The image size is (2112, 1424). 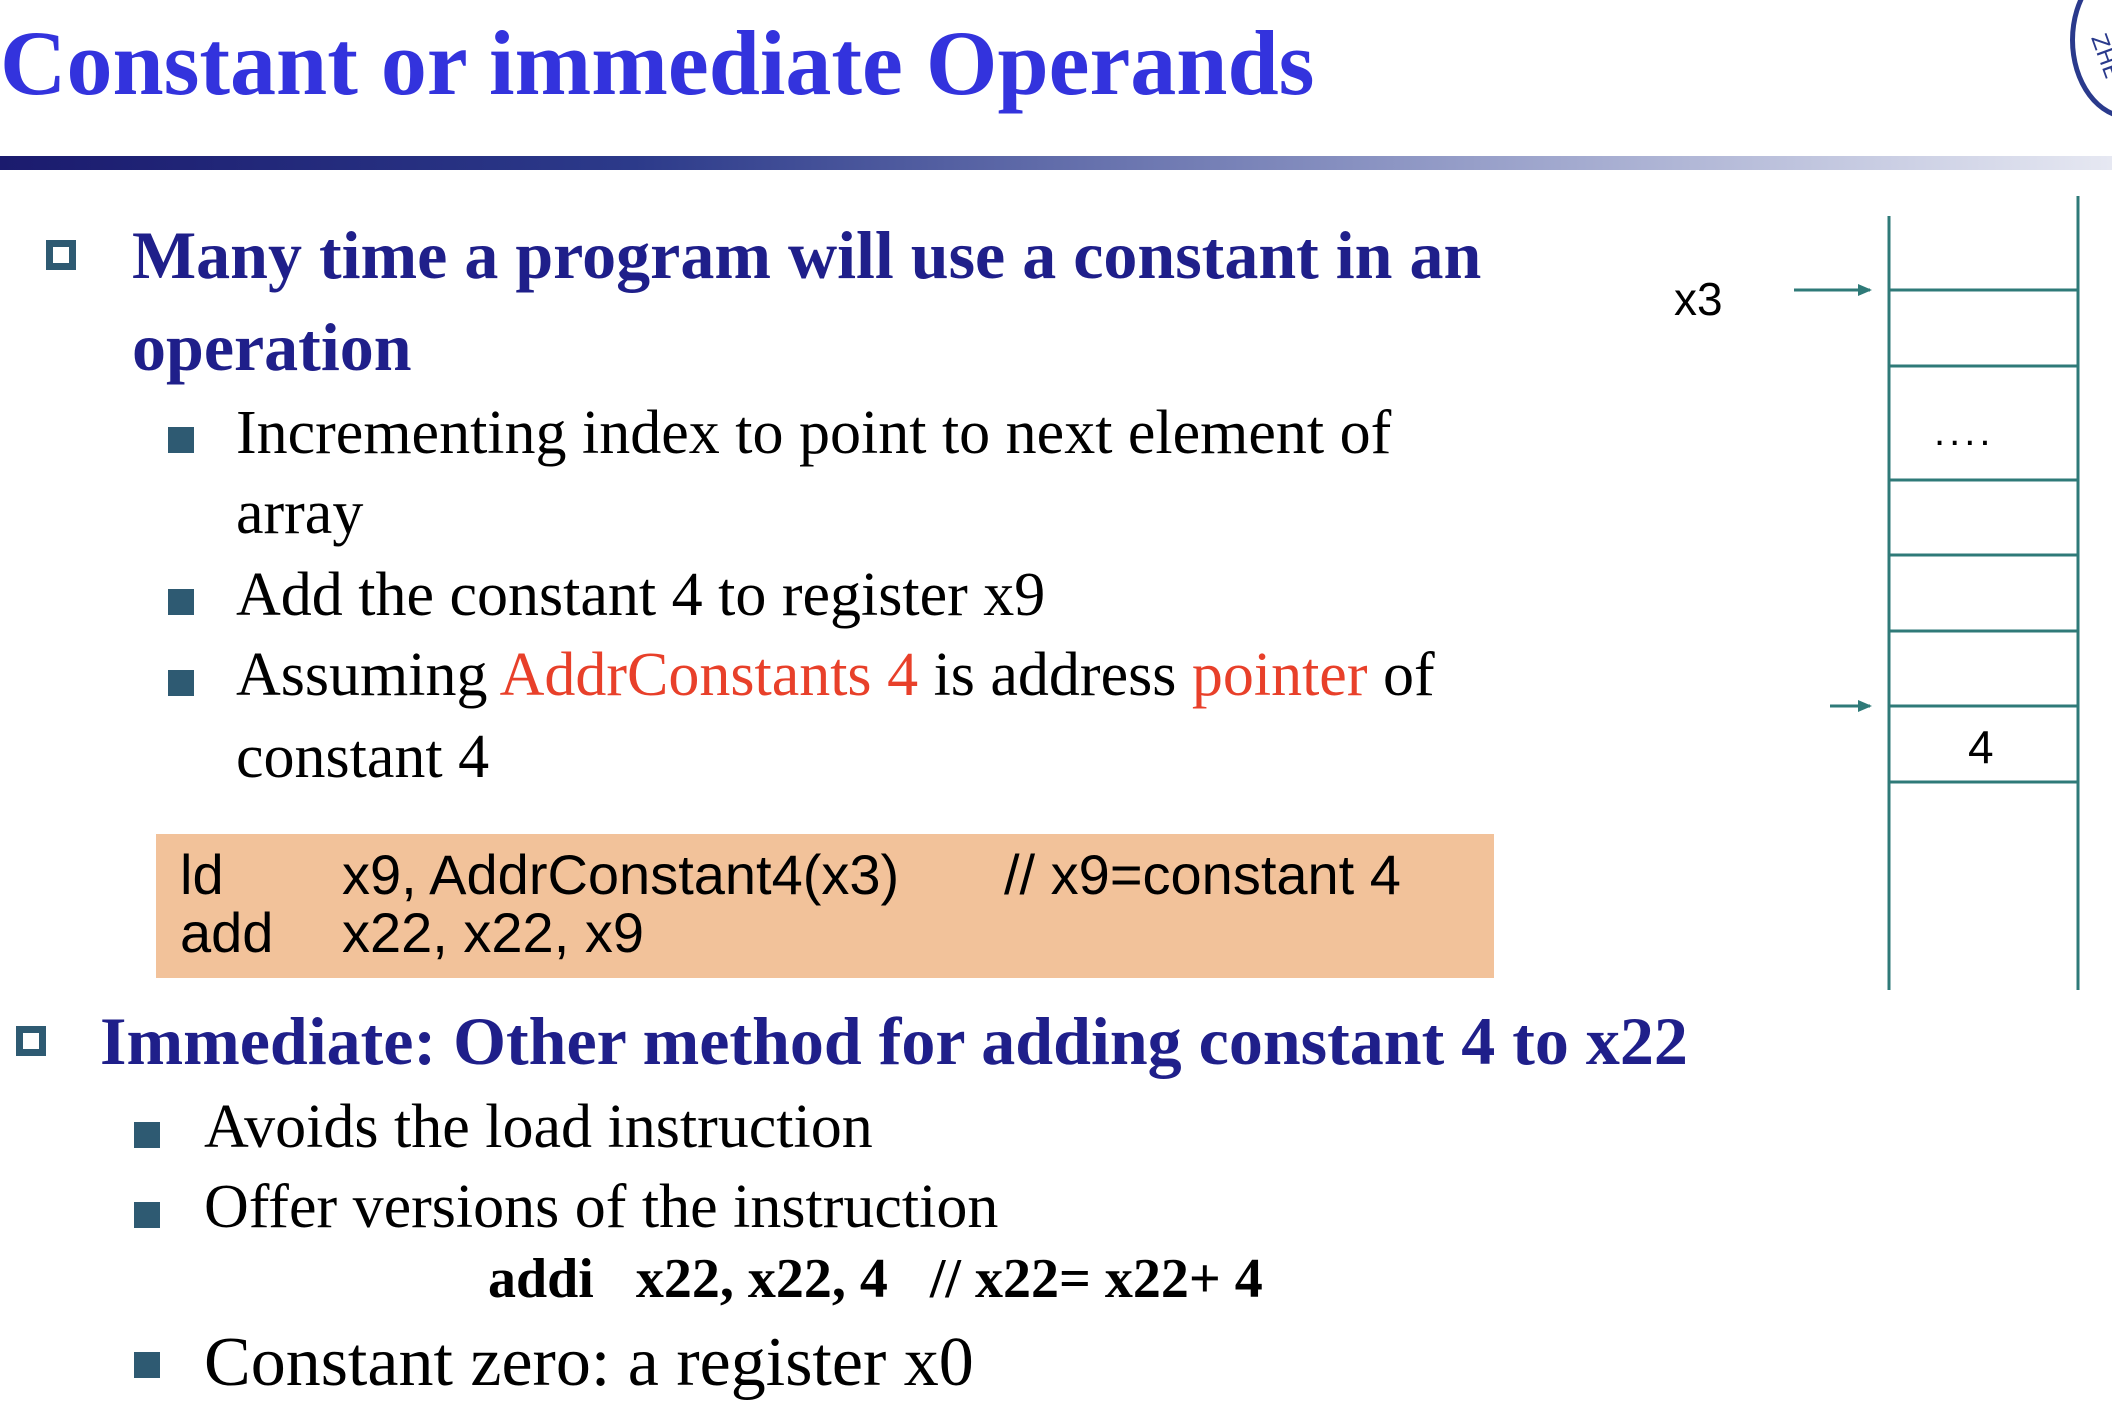 I want to click on memory-diagram, so click(x=1937, y=593).